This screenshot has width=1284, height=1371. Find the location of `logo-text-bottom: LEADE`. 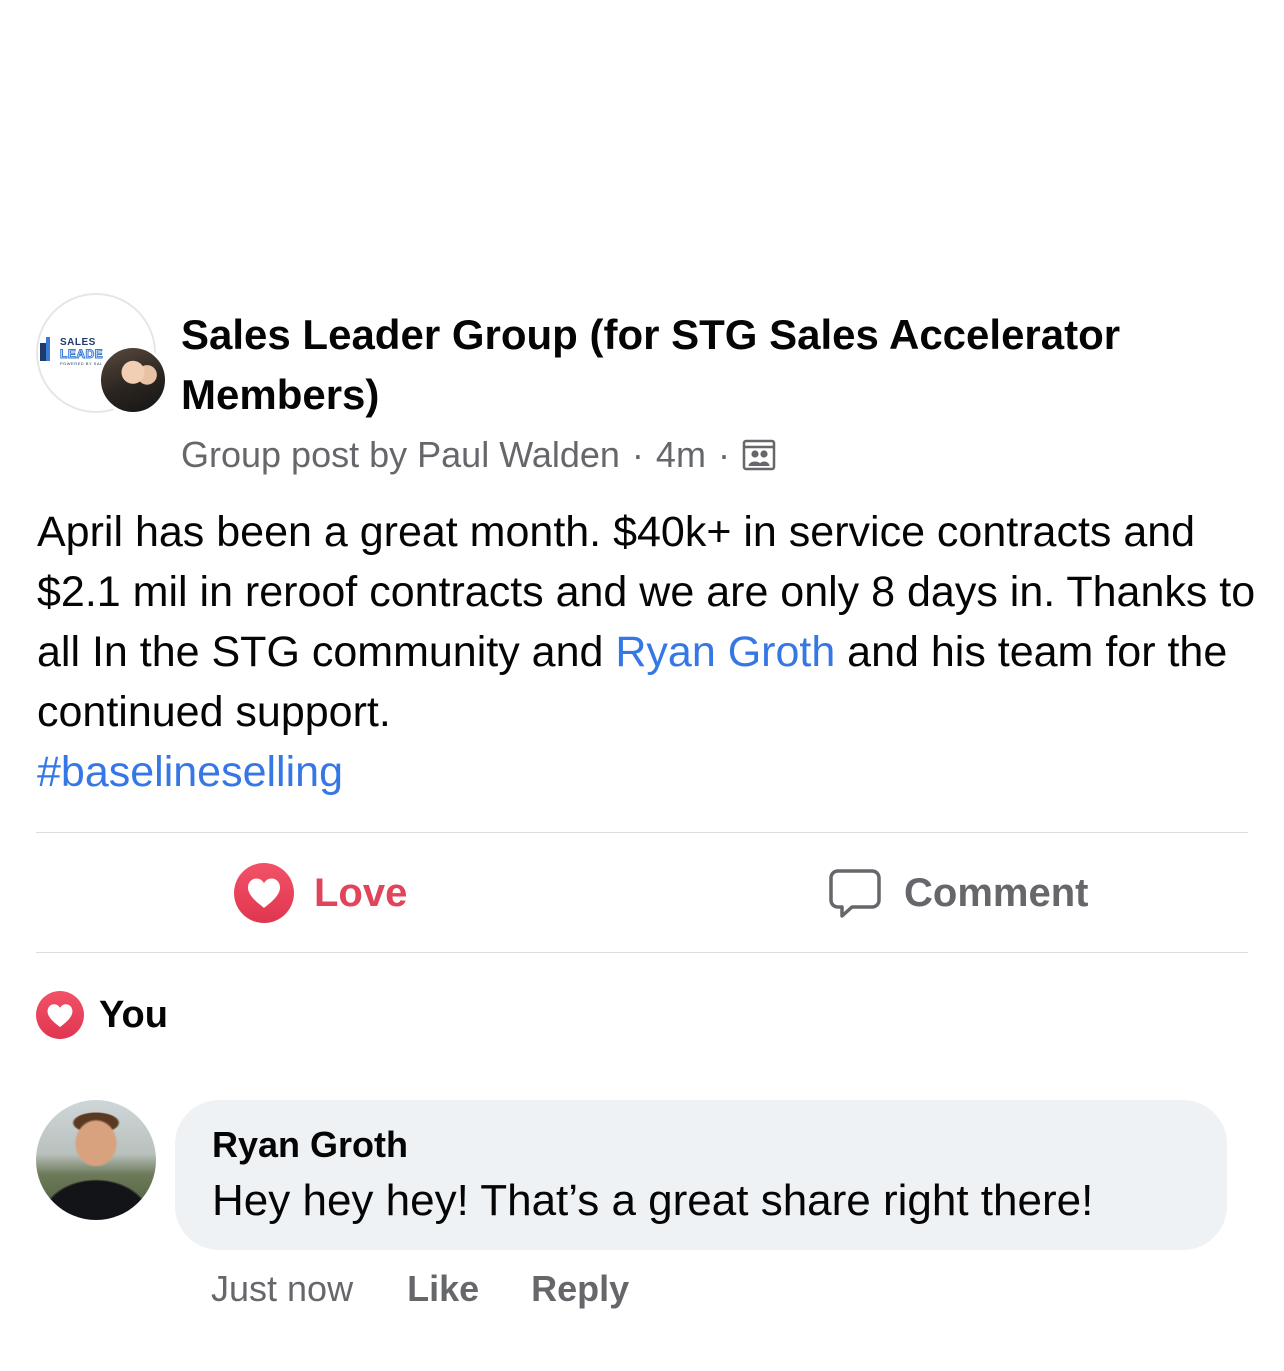

logo-text-bottom: LEADE is located at coordinates (81, 354).